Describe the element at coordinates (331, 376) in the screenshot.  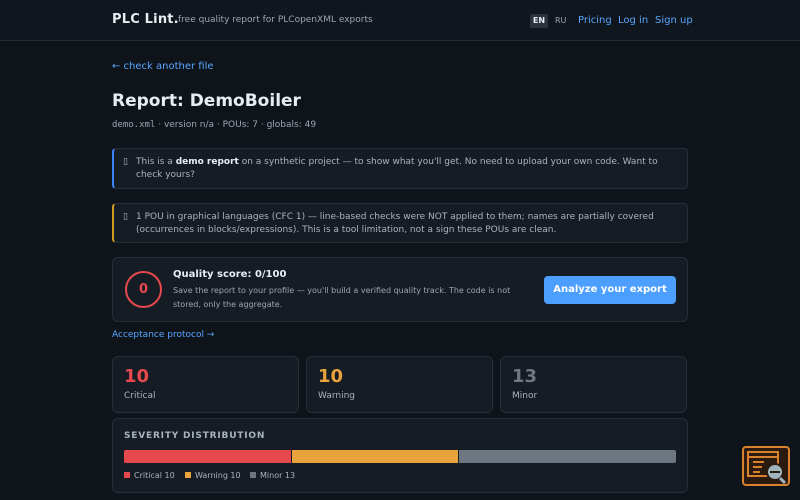
I see `stat-value-warning: 10` at that location.